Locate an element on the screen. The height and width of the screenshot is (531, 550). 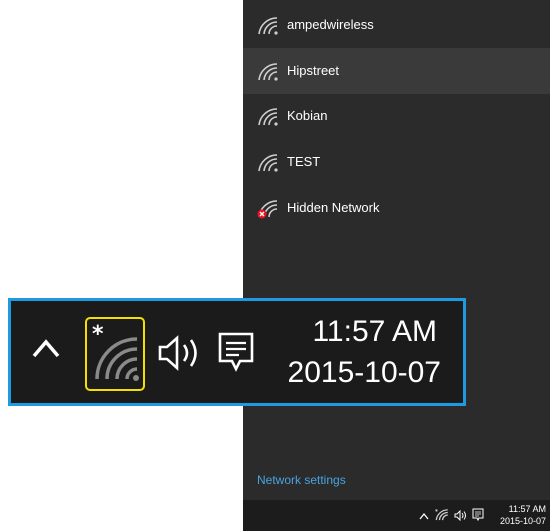
wifi-highlight-box: * is located at coordinates (115, 354).